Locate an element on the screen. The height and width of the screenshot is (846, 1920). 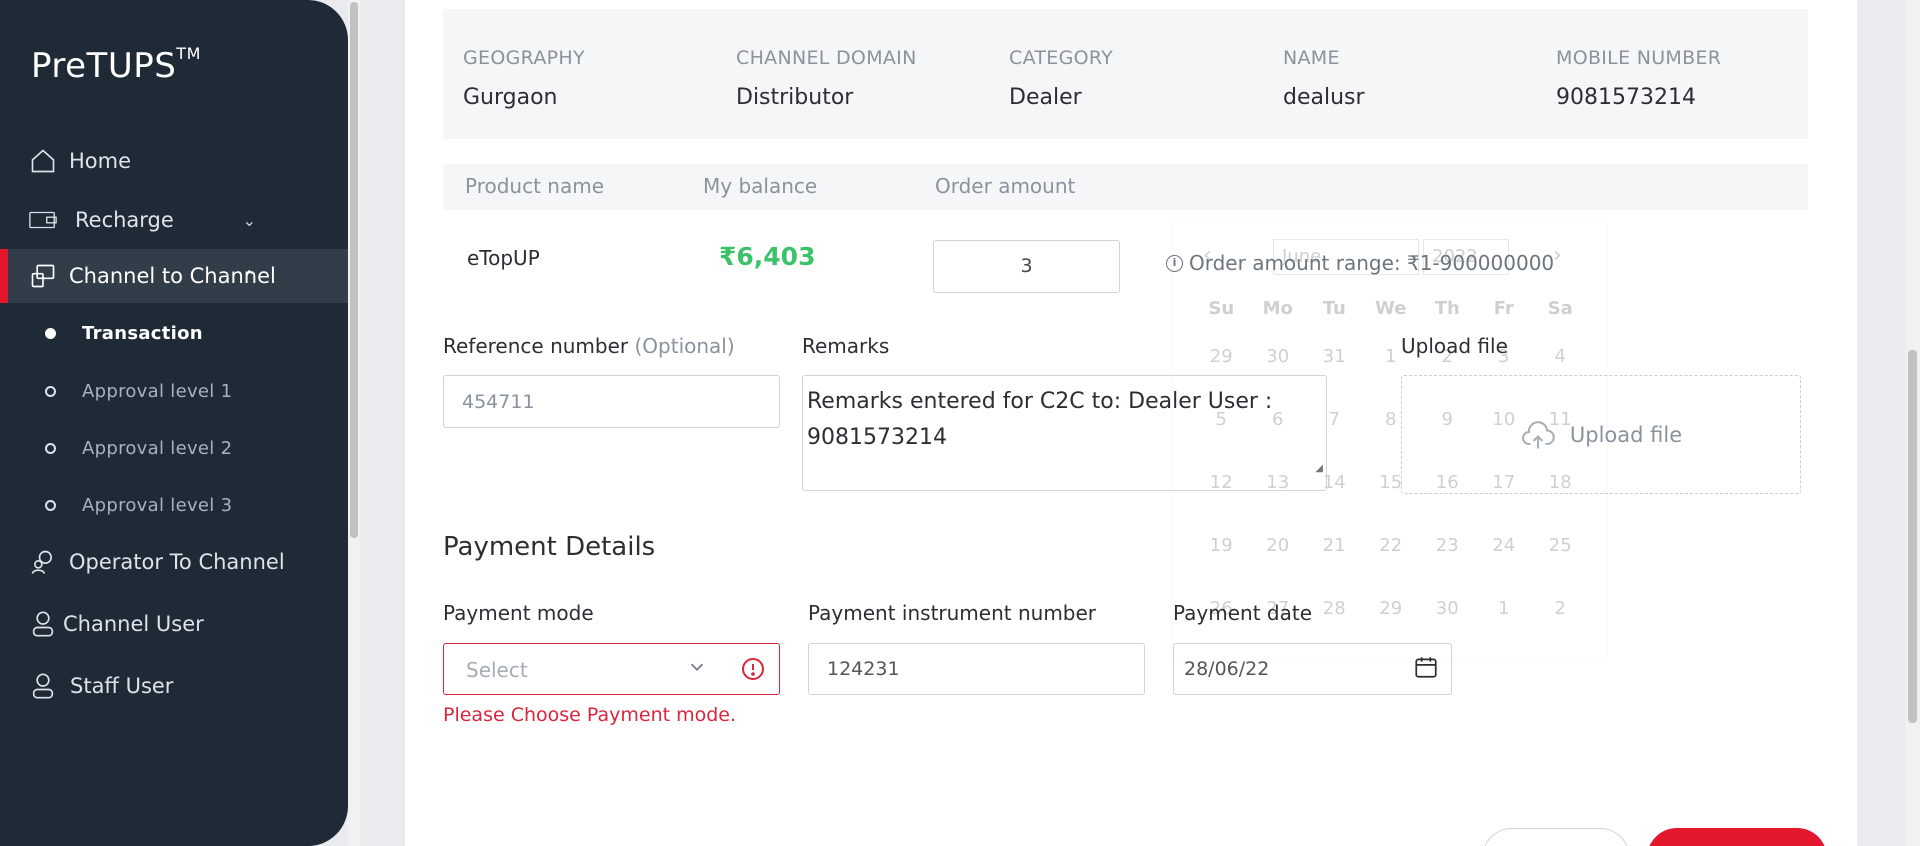
order-amount-range-note: i Order amount range: ₹1-900000000 is located at coordinates (1360, 263).